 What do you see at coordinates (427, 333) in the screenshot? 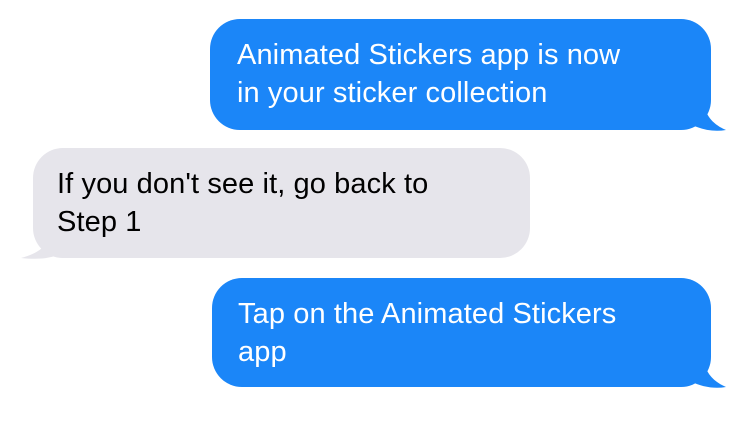
I see `message-text: Tap on the Animated Stickers app` at bounding box center [427, 333].